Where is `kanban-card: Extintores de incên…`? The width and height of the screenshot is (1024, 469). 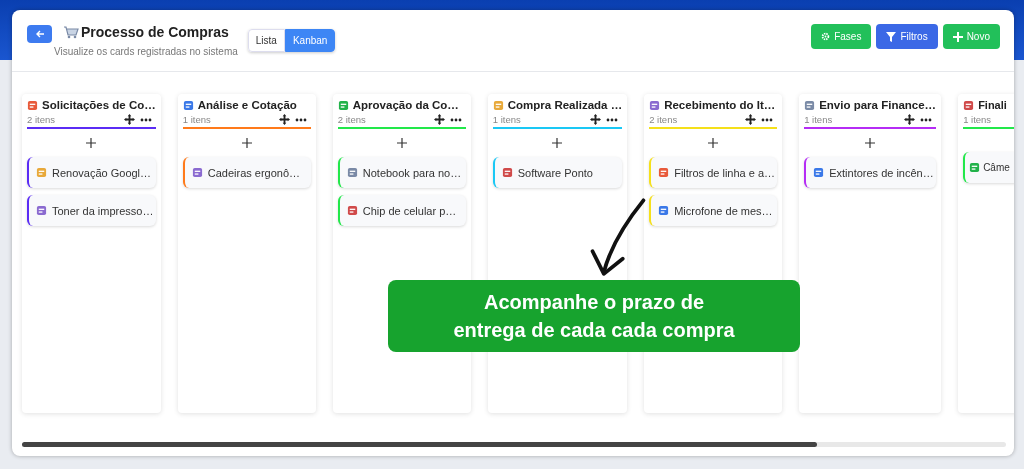 kanban-card: Extintores de incên… is located at coordinates (870, 172).